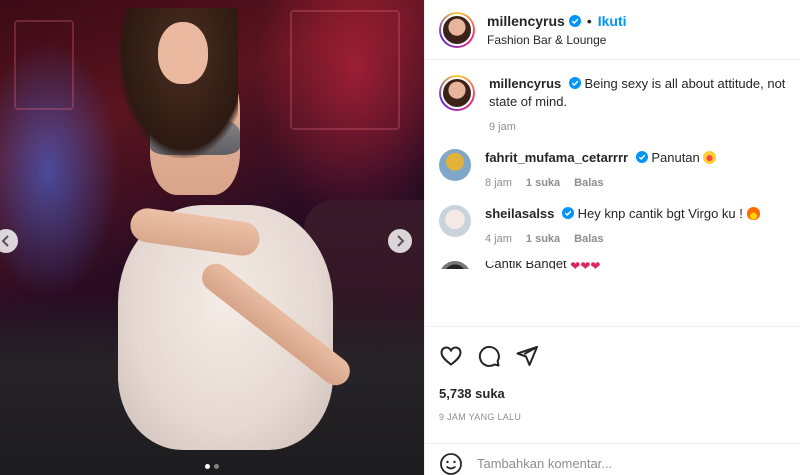  Describe the element at coordinates (472, 393) in the screenshot. I see `like-count: 5,738 suka` at that location.